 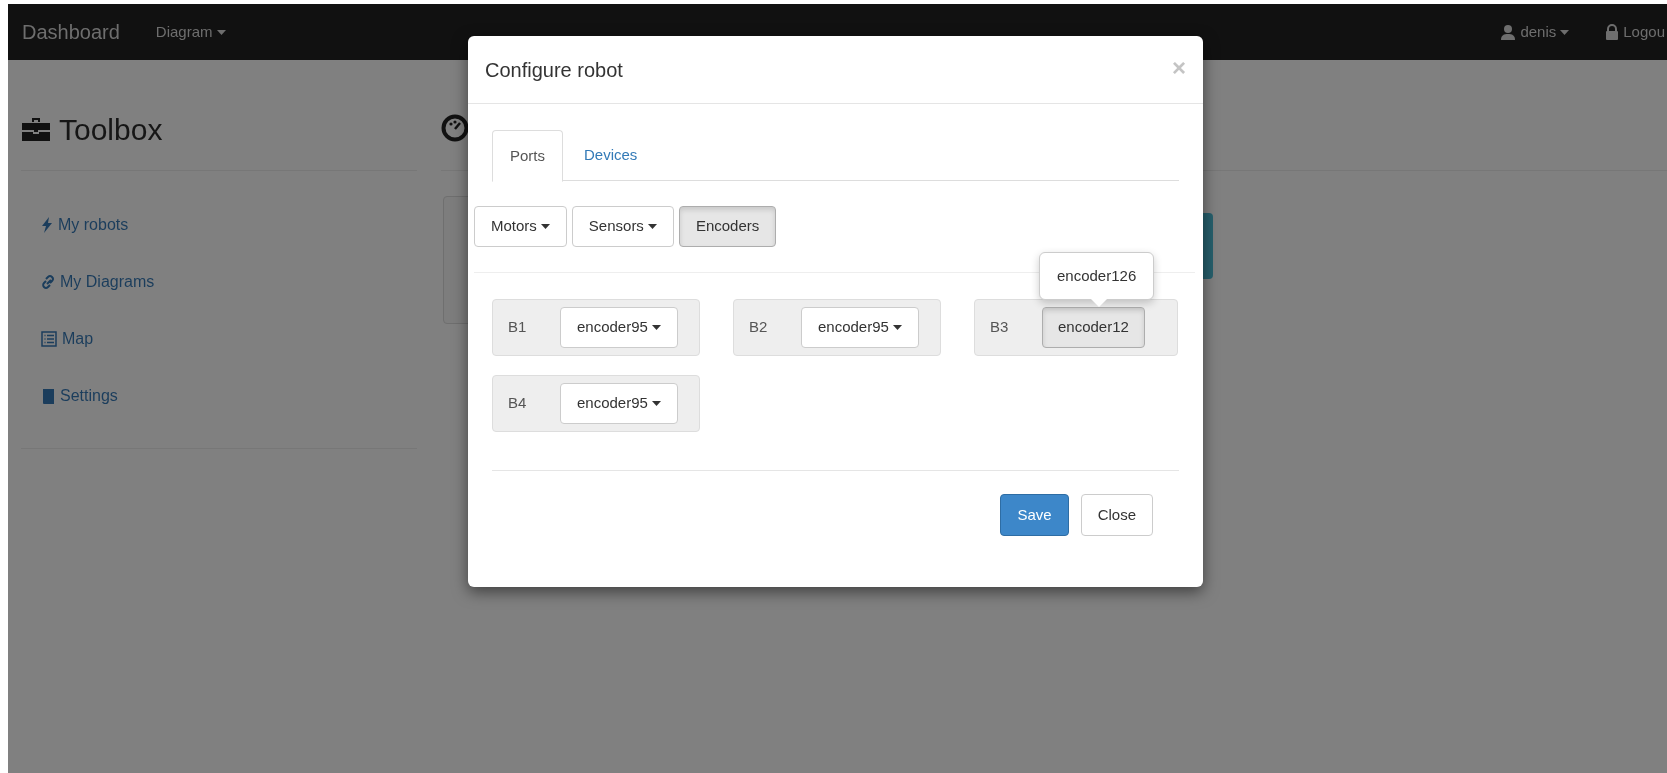 I want to click on link-icon, so click(x=48, y=282).